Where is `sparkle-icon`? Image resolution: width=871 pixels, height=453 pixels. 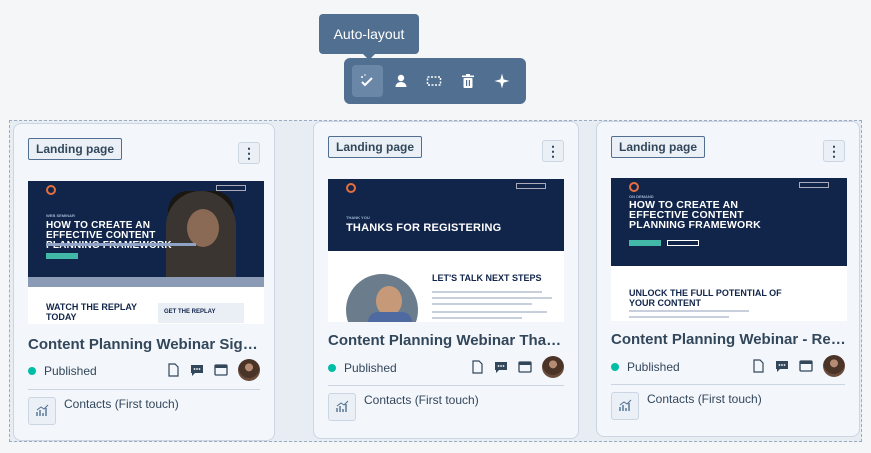
sparkle-icon is located at coordinates (502, 81).